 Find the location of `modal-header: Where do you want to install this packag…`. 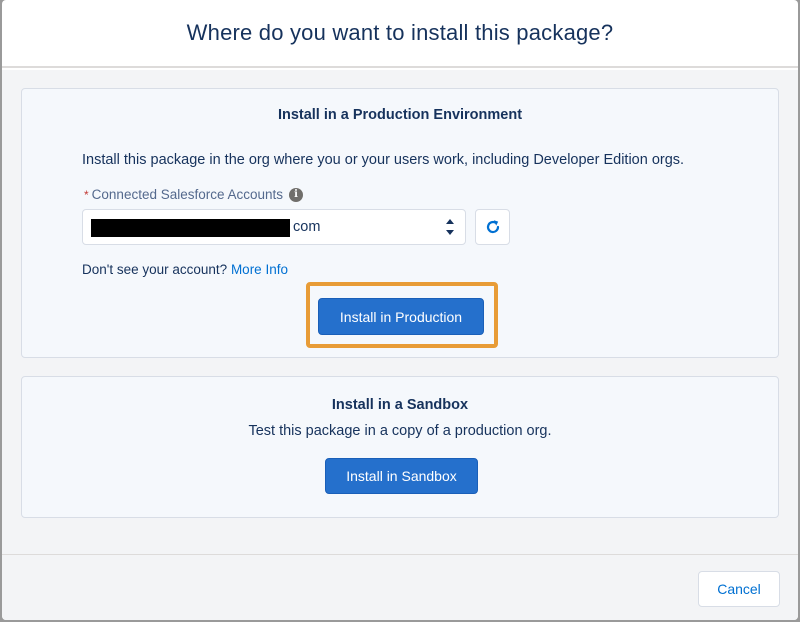

modal-header: Where do you want to install this packag… is located at coordinates (400, 34).